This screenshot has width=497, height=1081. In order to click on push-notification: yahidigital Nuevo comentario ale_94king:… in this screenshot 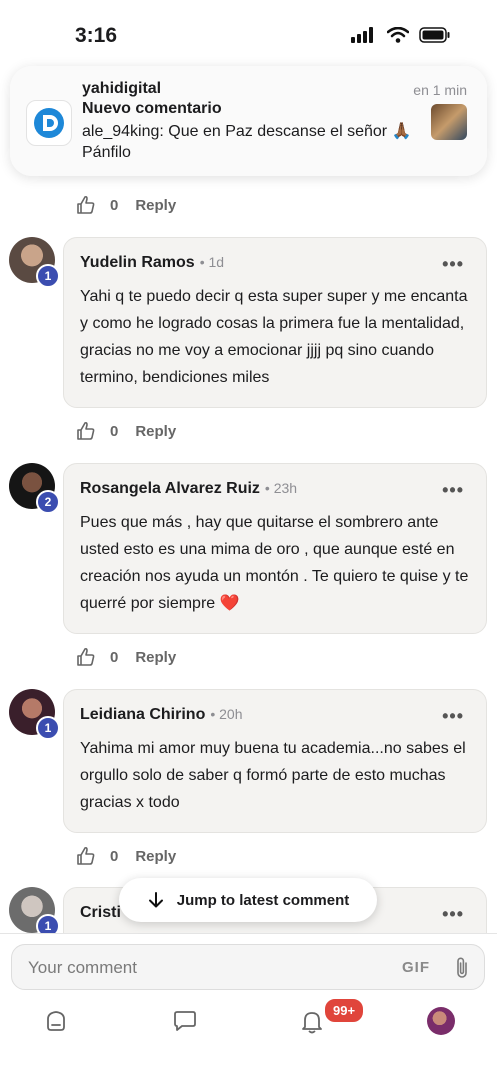, I will do `click(248, 121)`.